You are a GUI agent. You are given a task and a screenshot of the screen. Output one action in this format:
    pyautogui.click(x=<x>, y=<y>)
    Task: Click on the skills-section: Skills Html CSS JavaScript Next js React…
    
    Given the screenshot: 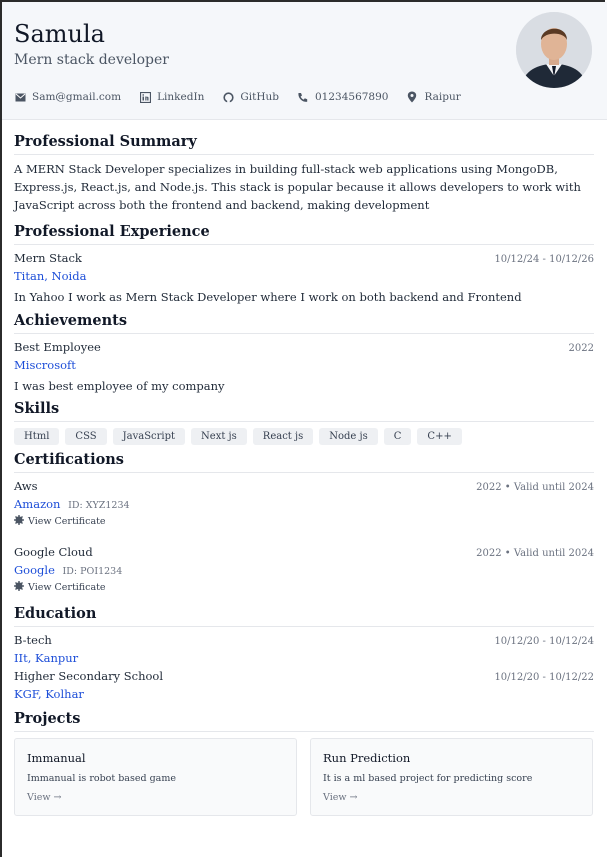 What is the action you would take?
    pyautogui.click(x=304, y=422)
    